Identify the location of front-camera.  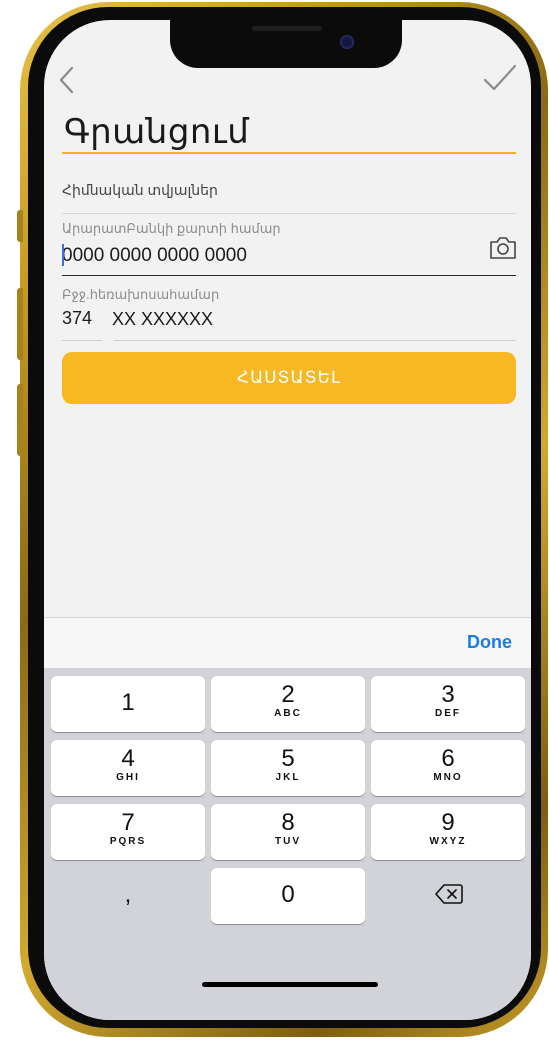
(347, 42).